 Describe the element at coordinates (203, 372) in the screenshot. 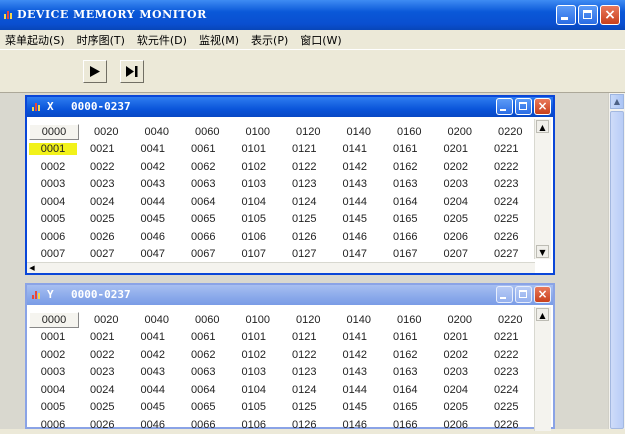

I see `address-cell: 0063` at that location.